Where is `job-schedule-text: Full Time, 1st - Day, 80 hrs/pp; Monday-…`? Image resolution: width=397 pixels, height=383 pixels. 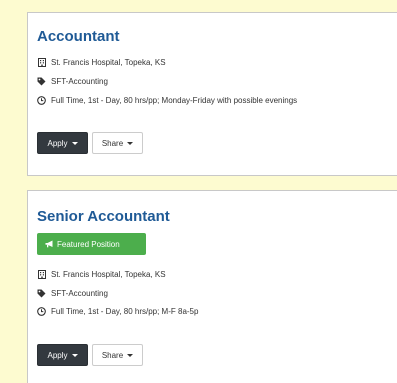 job-schedule-text: Full Time, 1st - Day, 80 hrs/pp; Monday-… is located at coordinates (174, 100).